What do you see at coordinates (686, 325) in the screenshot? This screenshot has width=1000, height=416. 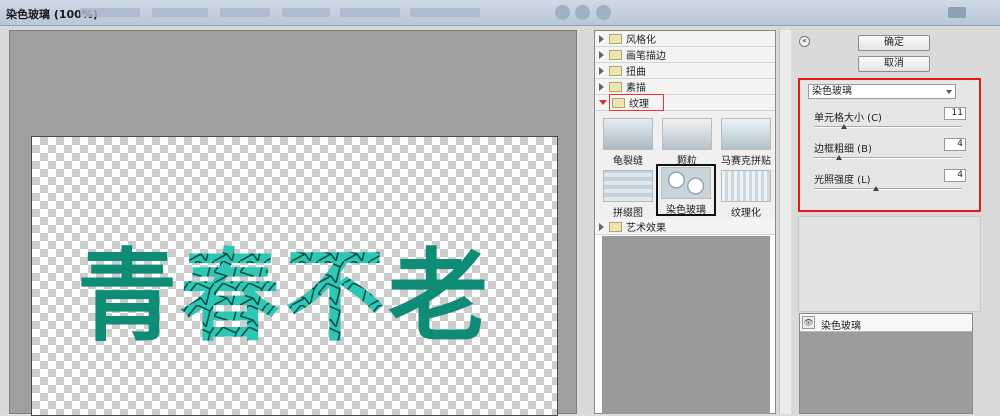 I see `gallery-empty-area` at bounding box center [686, 325].